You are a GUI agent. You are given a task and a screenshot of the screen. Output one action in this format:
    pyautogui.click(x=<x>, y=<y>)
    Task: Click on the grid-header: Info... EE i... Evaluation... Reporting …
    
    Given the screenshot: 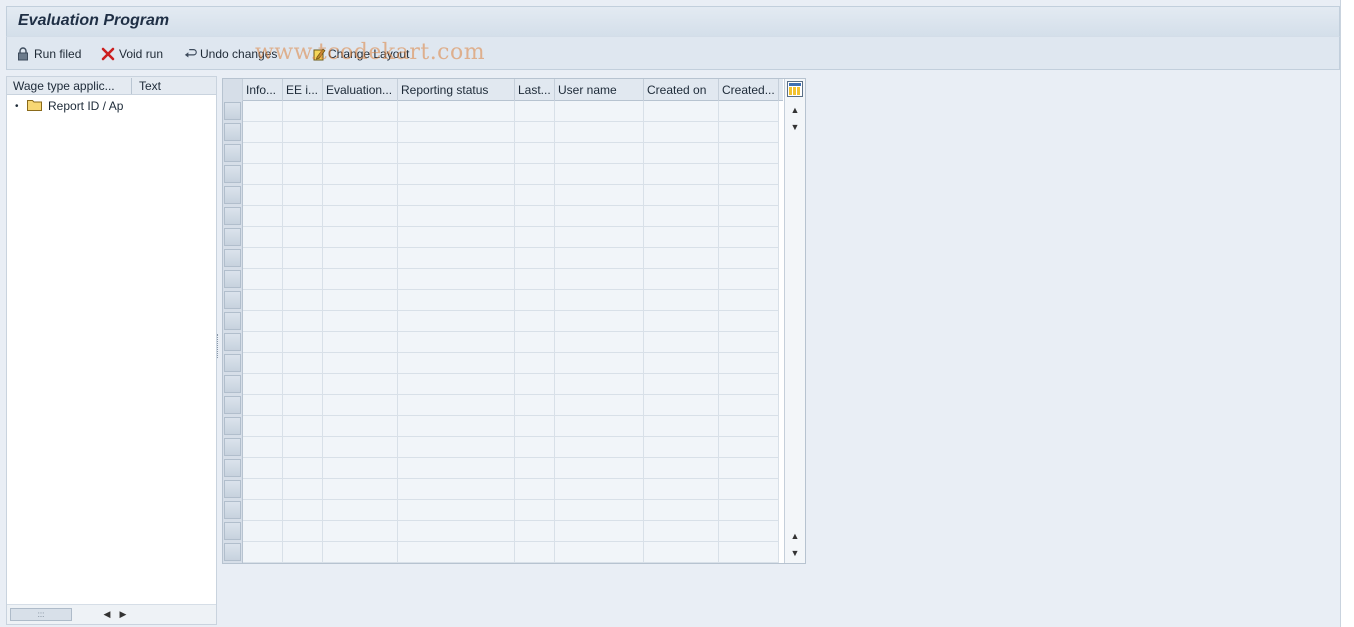 What is the action you would take?
    pyautogui.click(x=503, y=90)
    